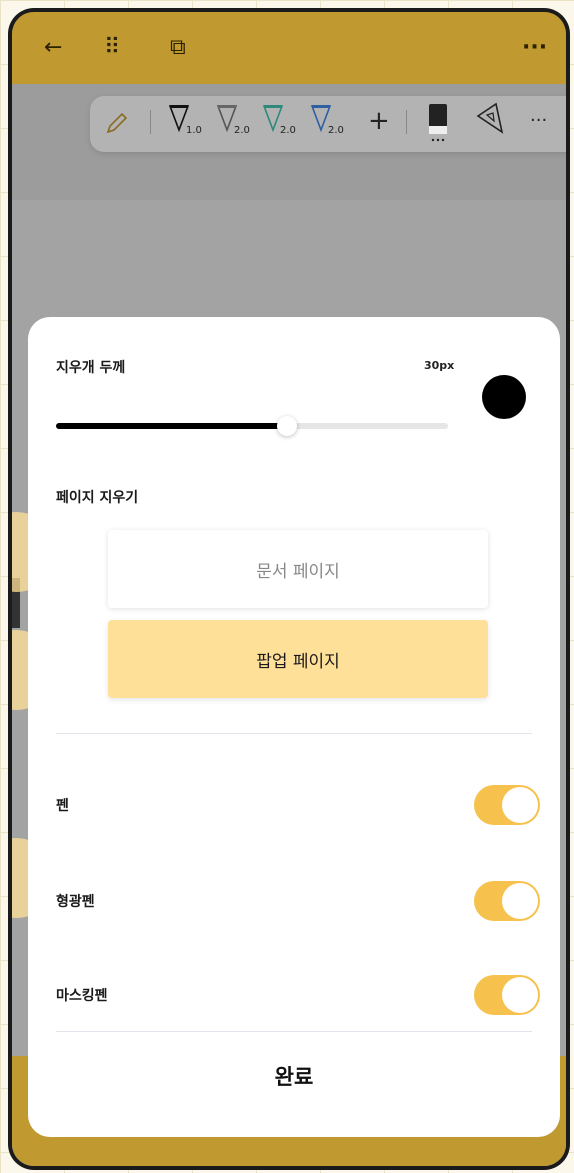 The image size is (574, 1173). I want to click on eraser-icon, so click(438, 123).